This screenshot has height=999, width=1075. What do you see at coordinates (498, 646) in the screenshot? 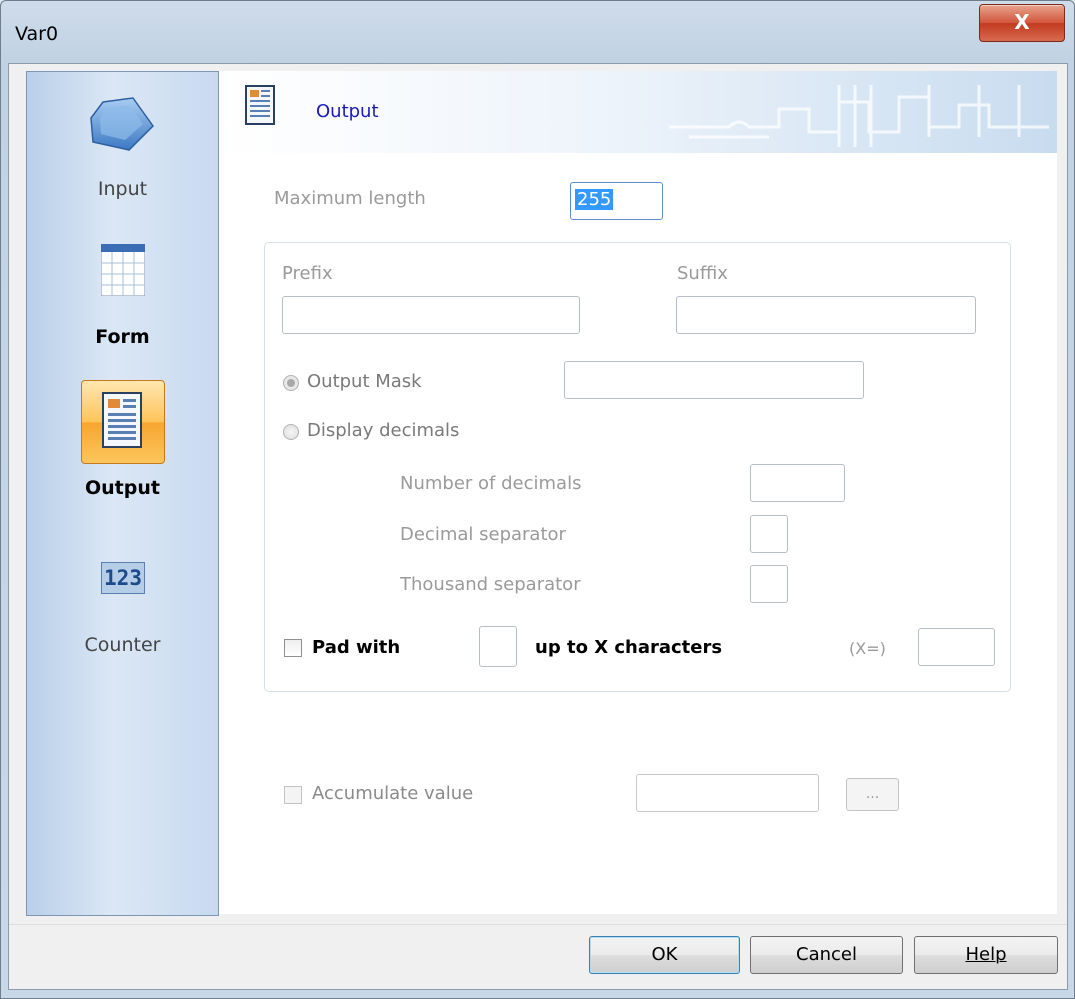
I see `pad-char-input` at bounding box center [498, 646].